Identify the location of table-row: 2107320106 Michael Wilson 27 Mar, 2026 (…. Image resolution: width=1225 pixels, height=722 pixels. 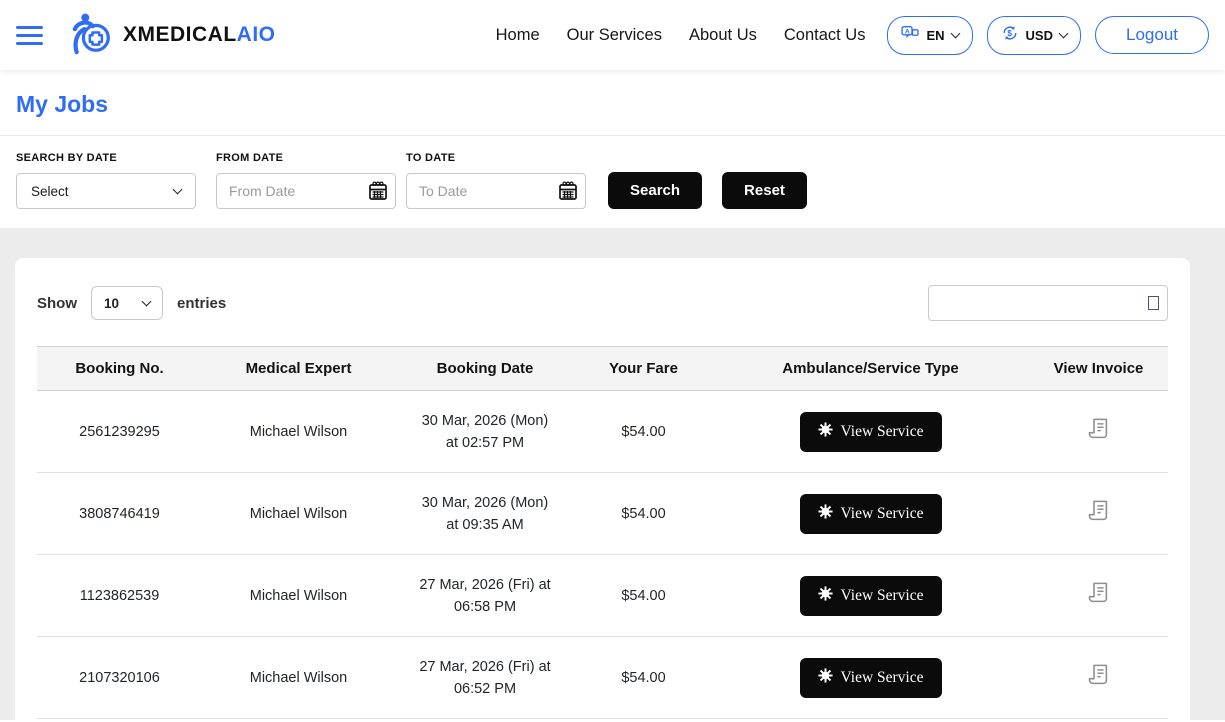
(602, 677).